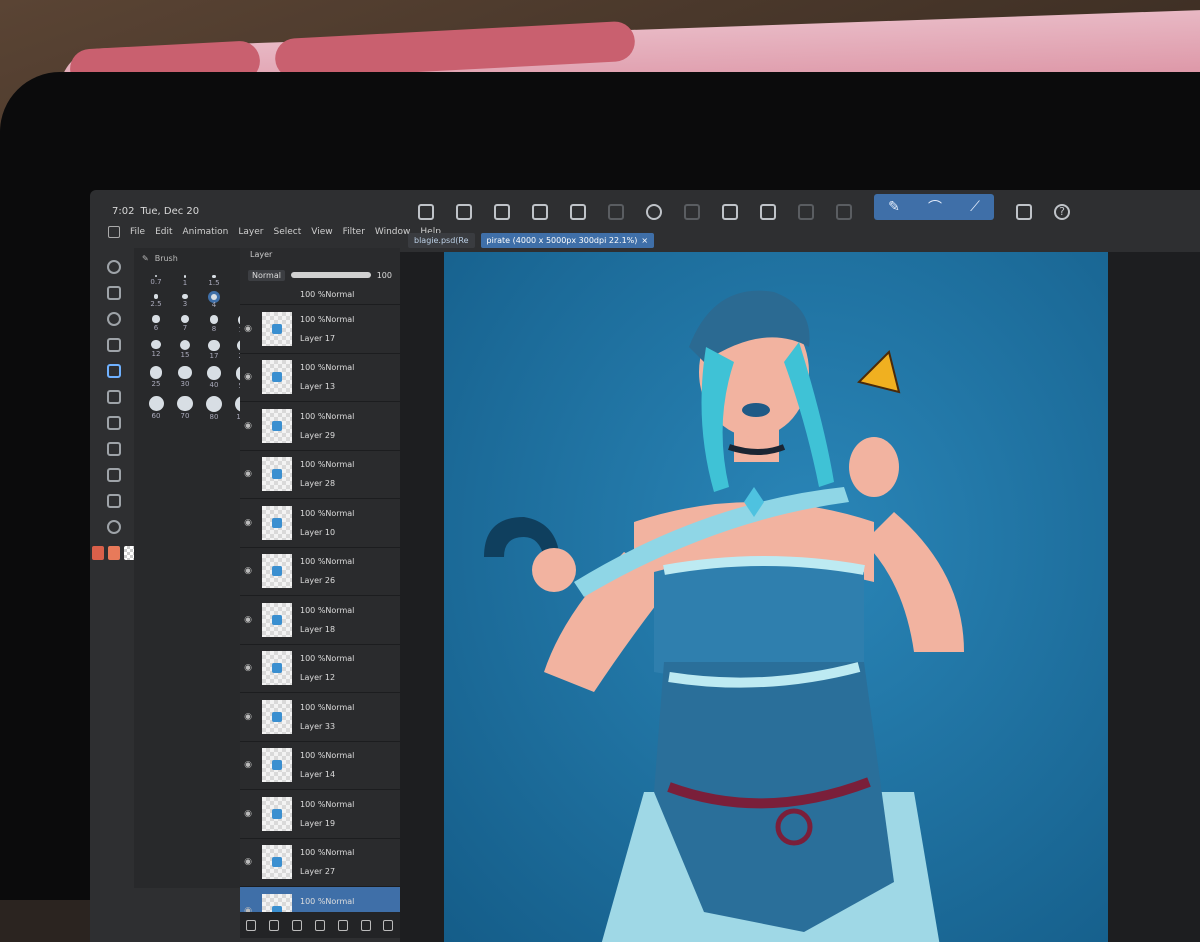 The image size is (1200, 942). Describe the element at coordinates (274, 925) in the screenshot. I see `new-vector-layer-icon` at that location.